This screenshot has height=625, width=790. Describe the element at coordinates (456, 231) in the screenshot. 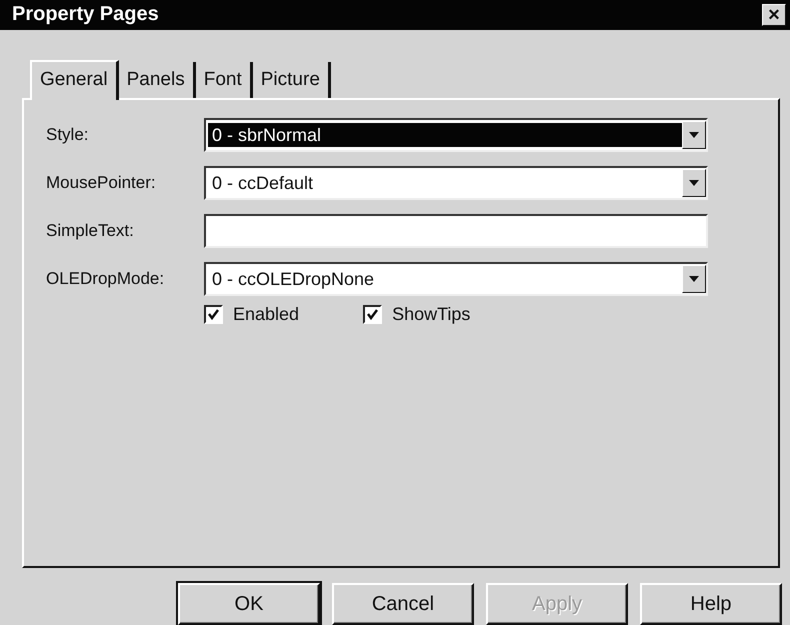

I see `input-field` at that location.